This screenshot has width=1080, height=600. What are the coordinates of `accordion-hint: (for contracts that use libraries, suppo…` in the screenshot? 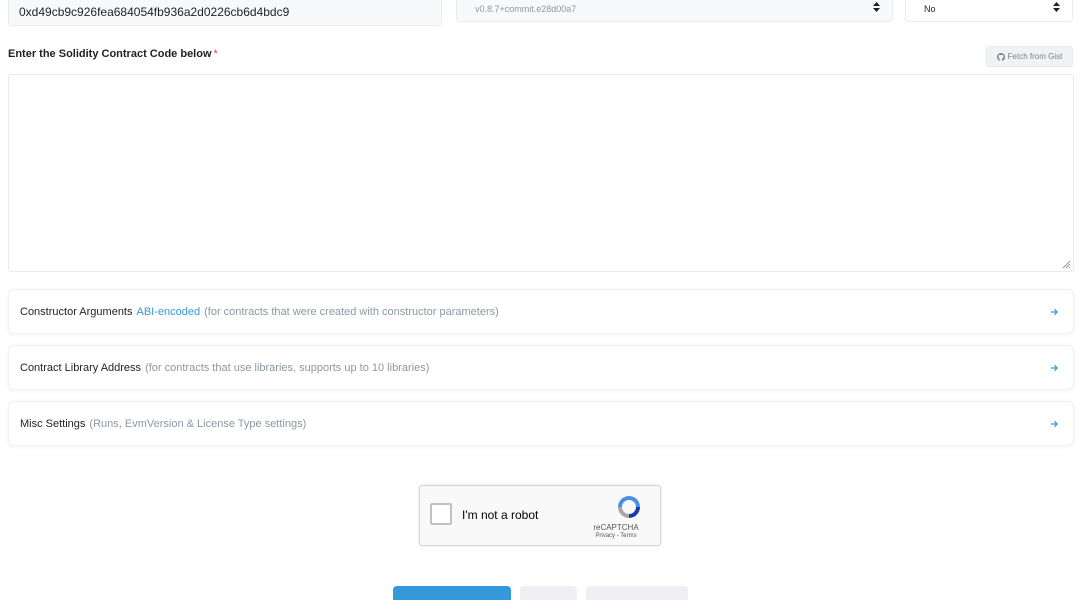 It's located at (287, 367).